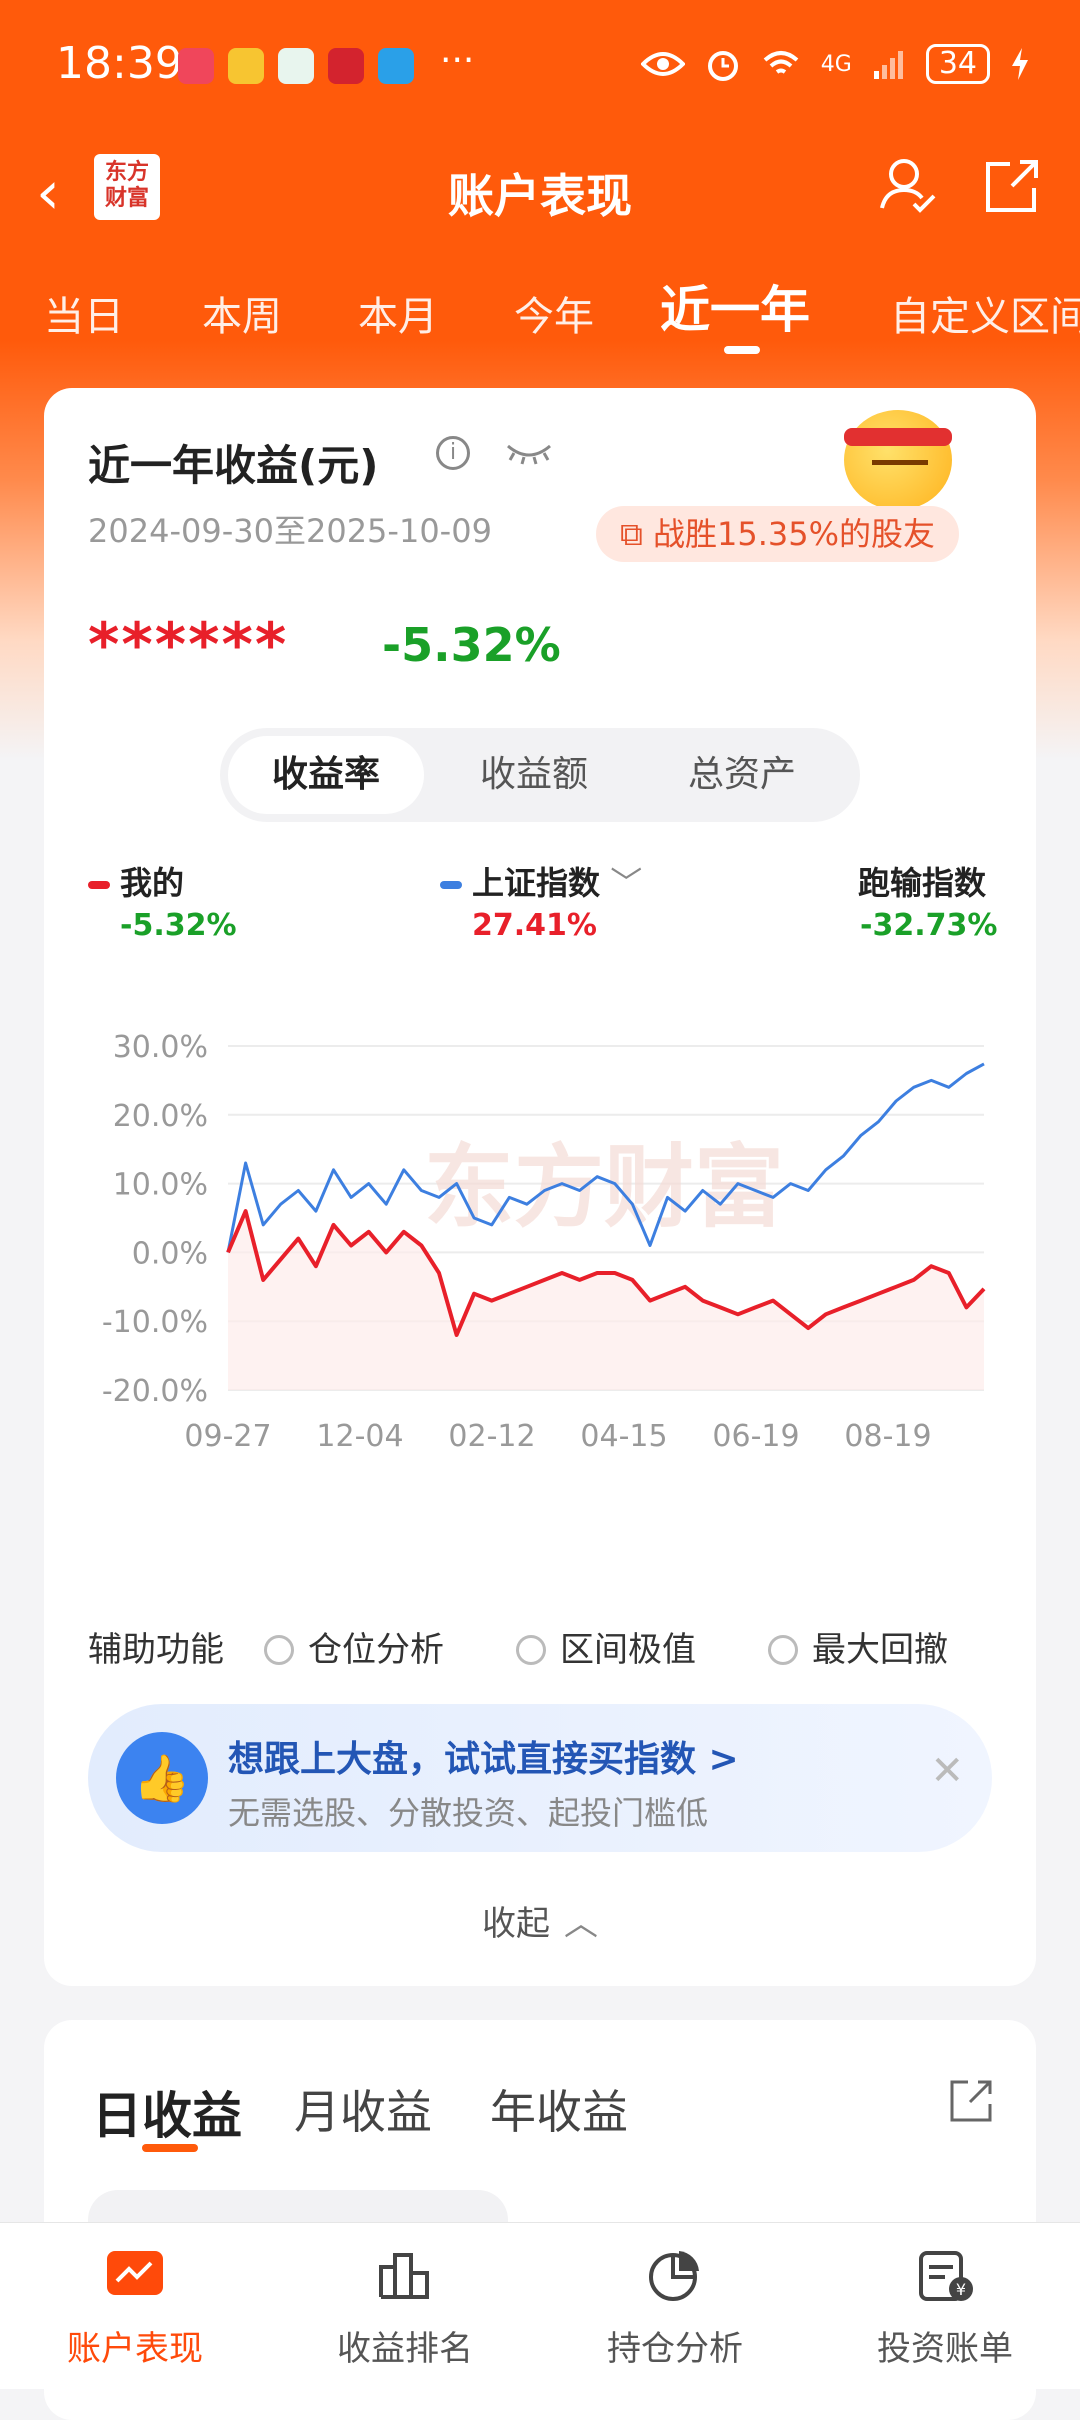  I want to click on bill-icon: ¥, so click(946, 2276).